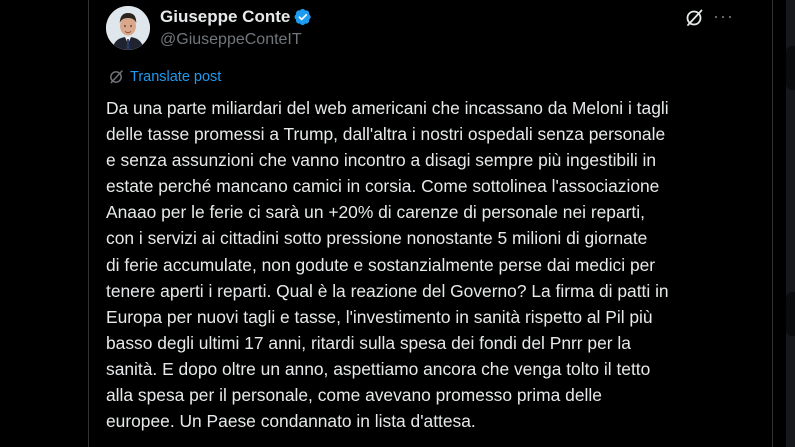 The image size is (795, 447). I want to click on avatar, so click(128, 28).